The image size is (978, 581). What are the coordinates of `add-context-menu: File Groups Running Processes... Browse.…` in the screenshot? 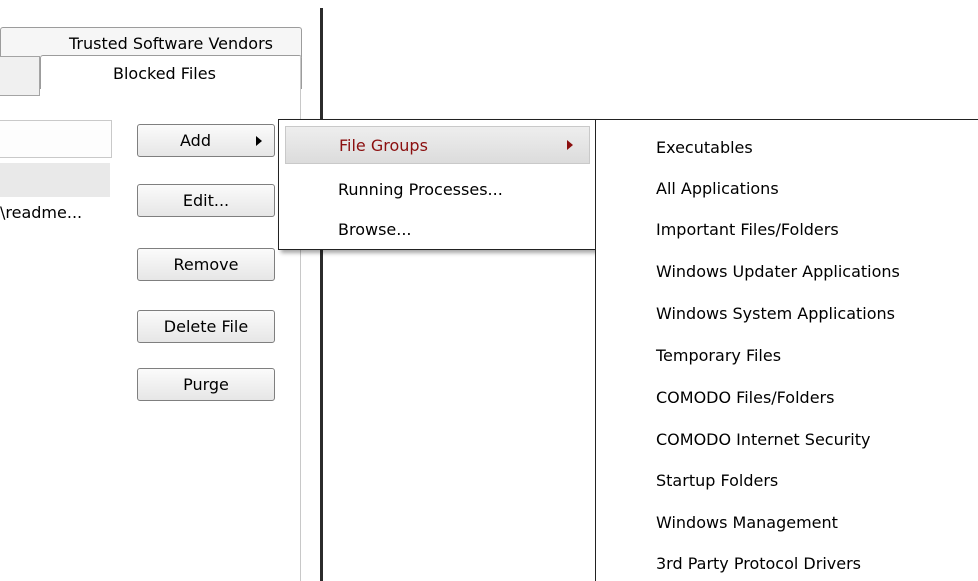 It's located at (437, 184).